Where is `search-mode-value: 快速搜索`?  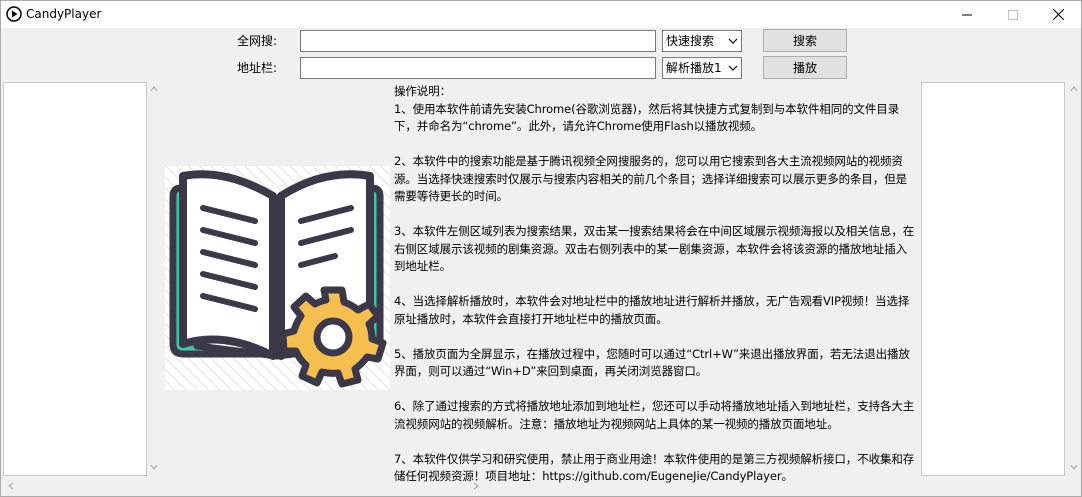 search-mode-value: 快速搜索 is located at coordinates (690, 41).